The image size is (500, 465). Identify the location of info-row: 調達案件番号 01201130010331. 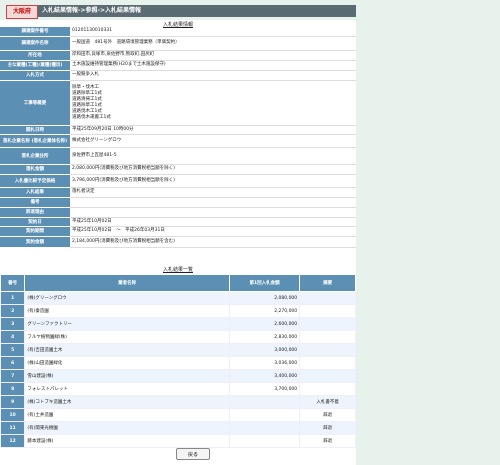
(178, 32).